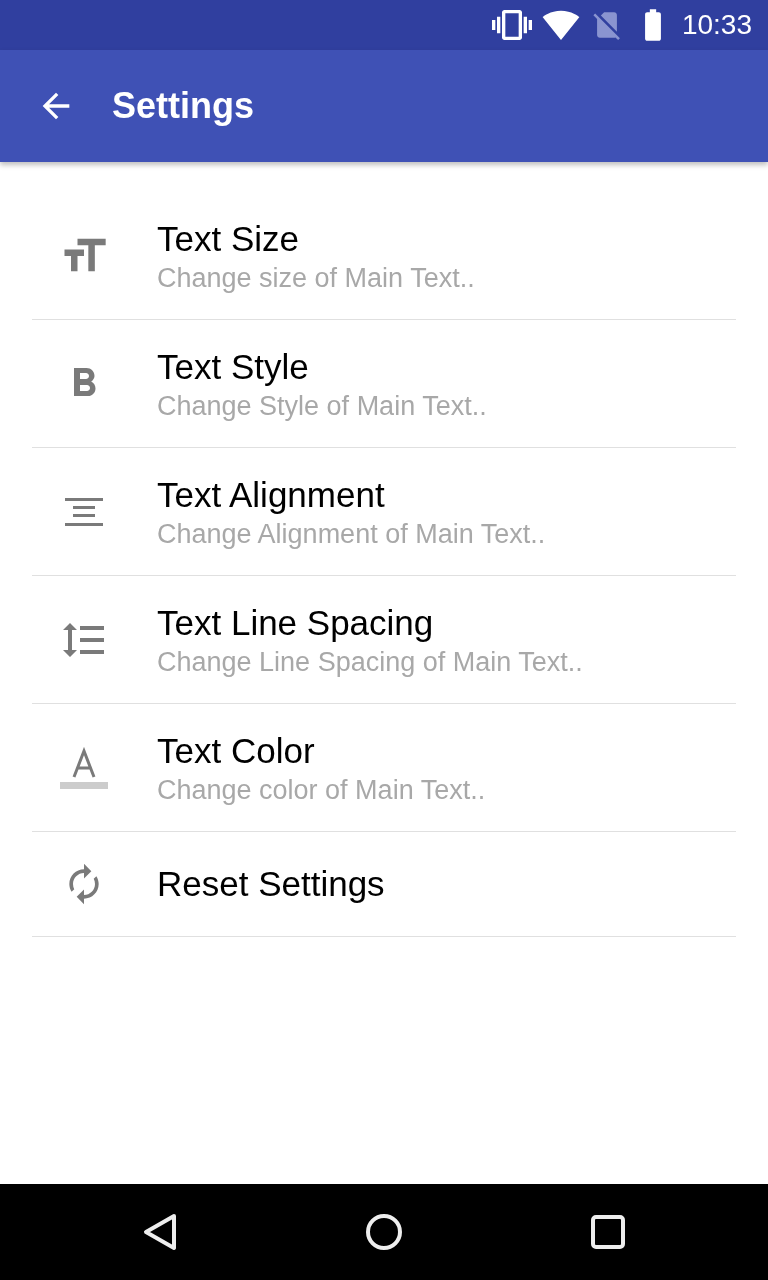 This screenshot has width=768, height=1280. I want to click on settings-item: Reset Settings, so click(384, 884).